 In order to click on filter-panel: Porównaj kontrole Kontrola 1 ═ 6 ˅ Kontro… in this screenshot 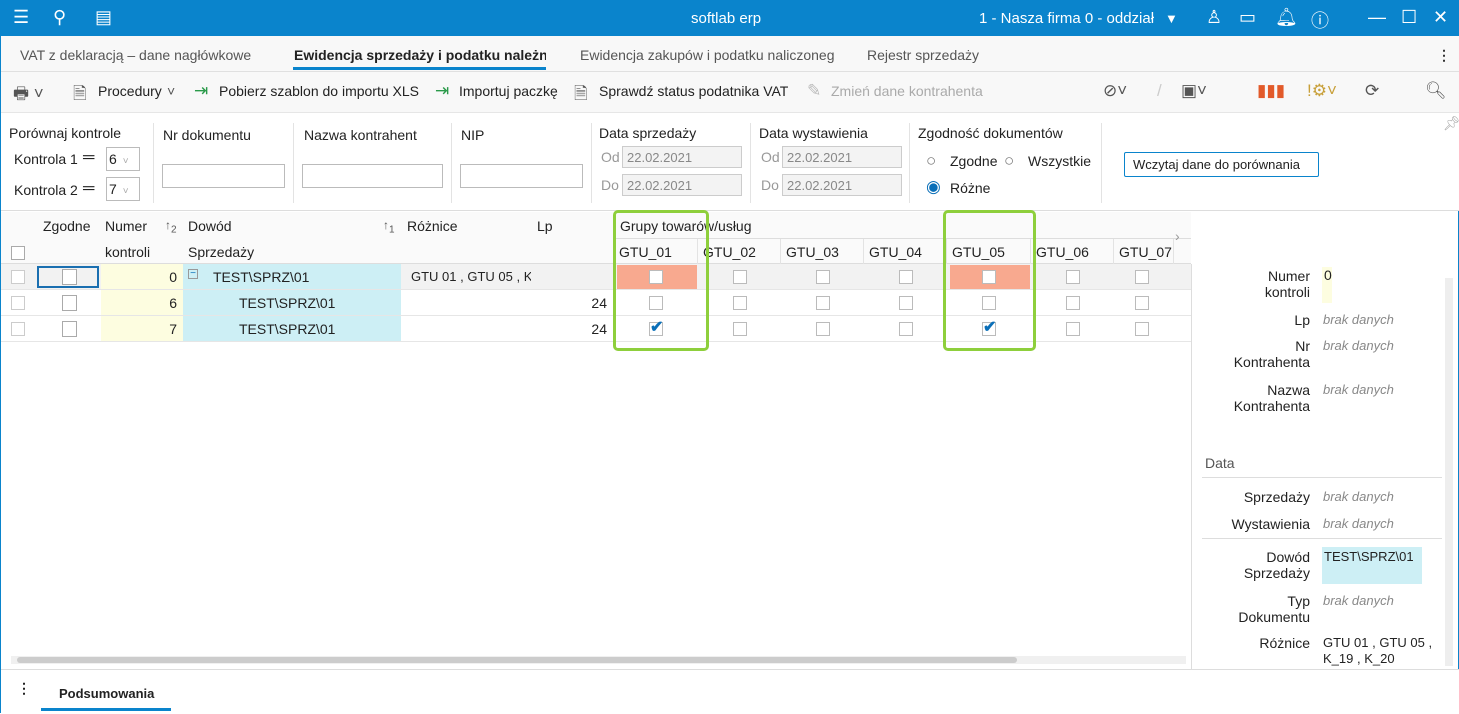, I will do `click(730, 162)`.